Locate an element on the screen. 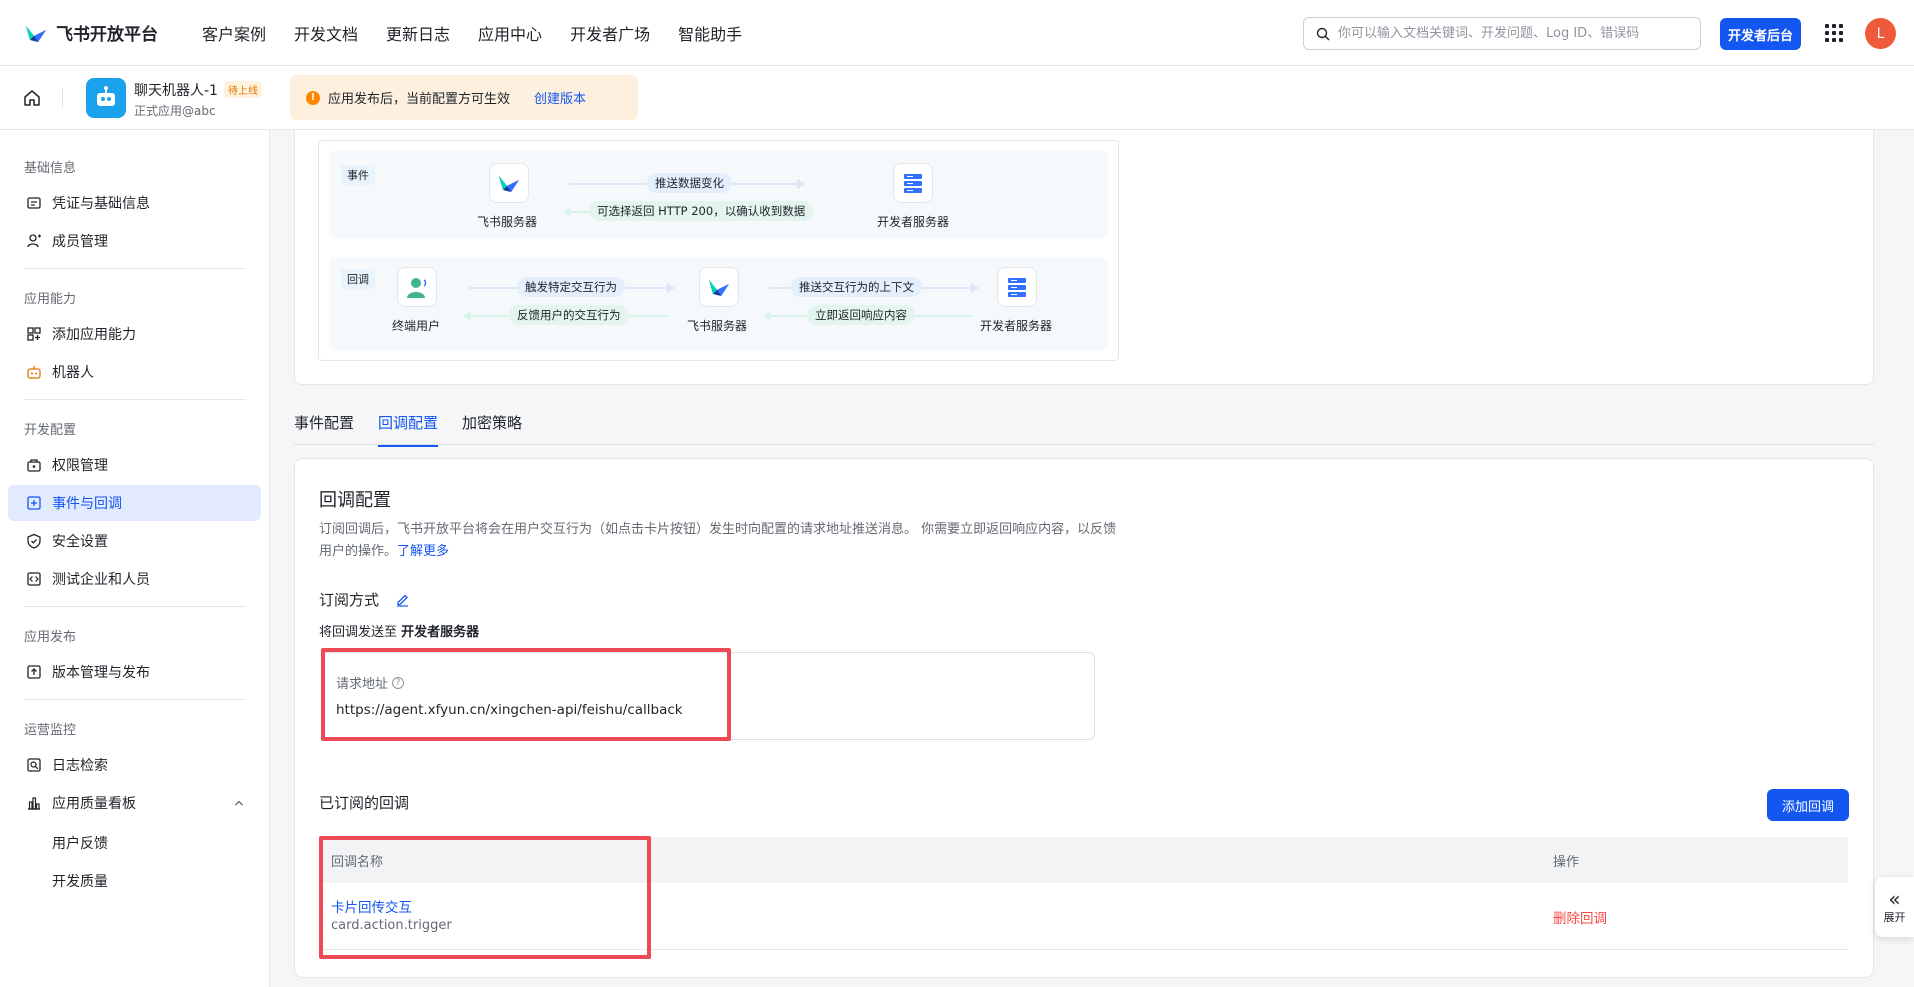  send-to-target: 开发者服务器 is located at coordinates (440, 632).